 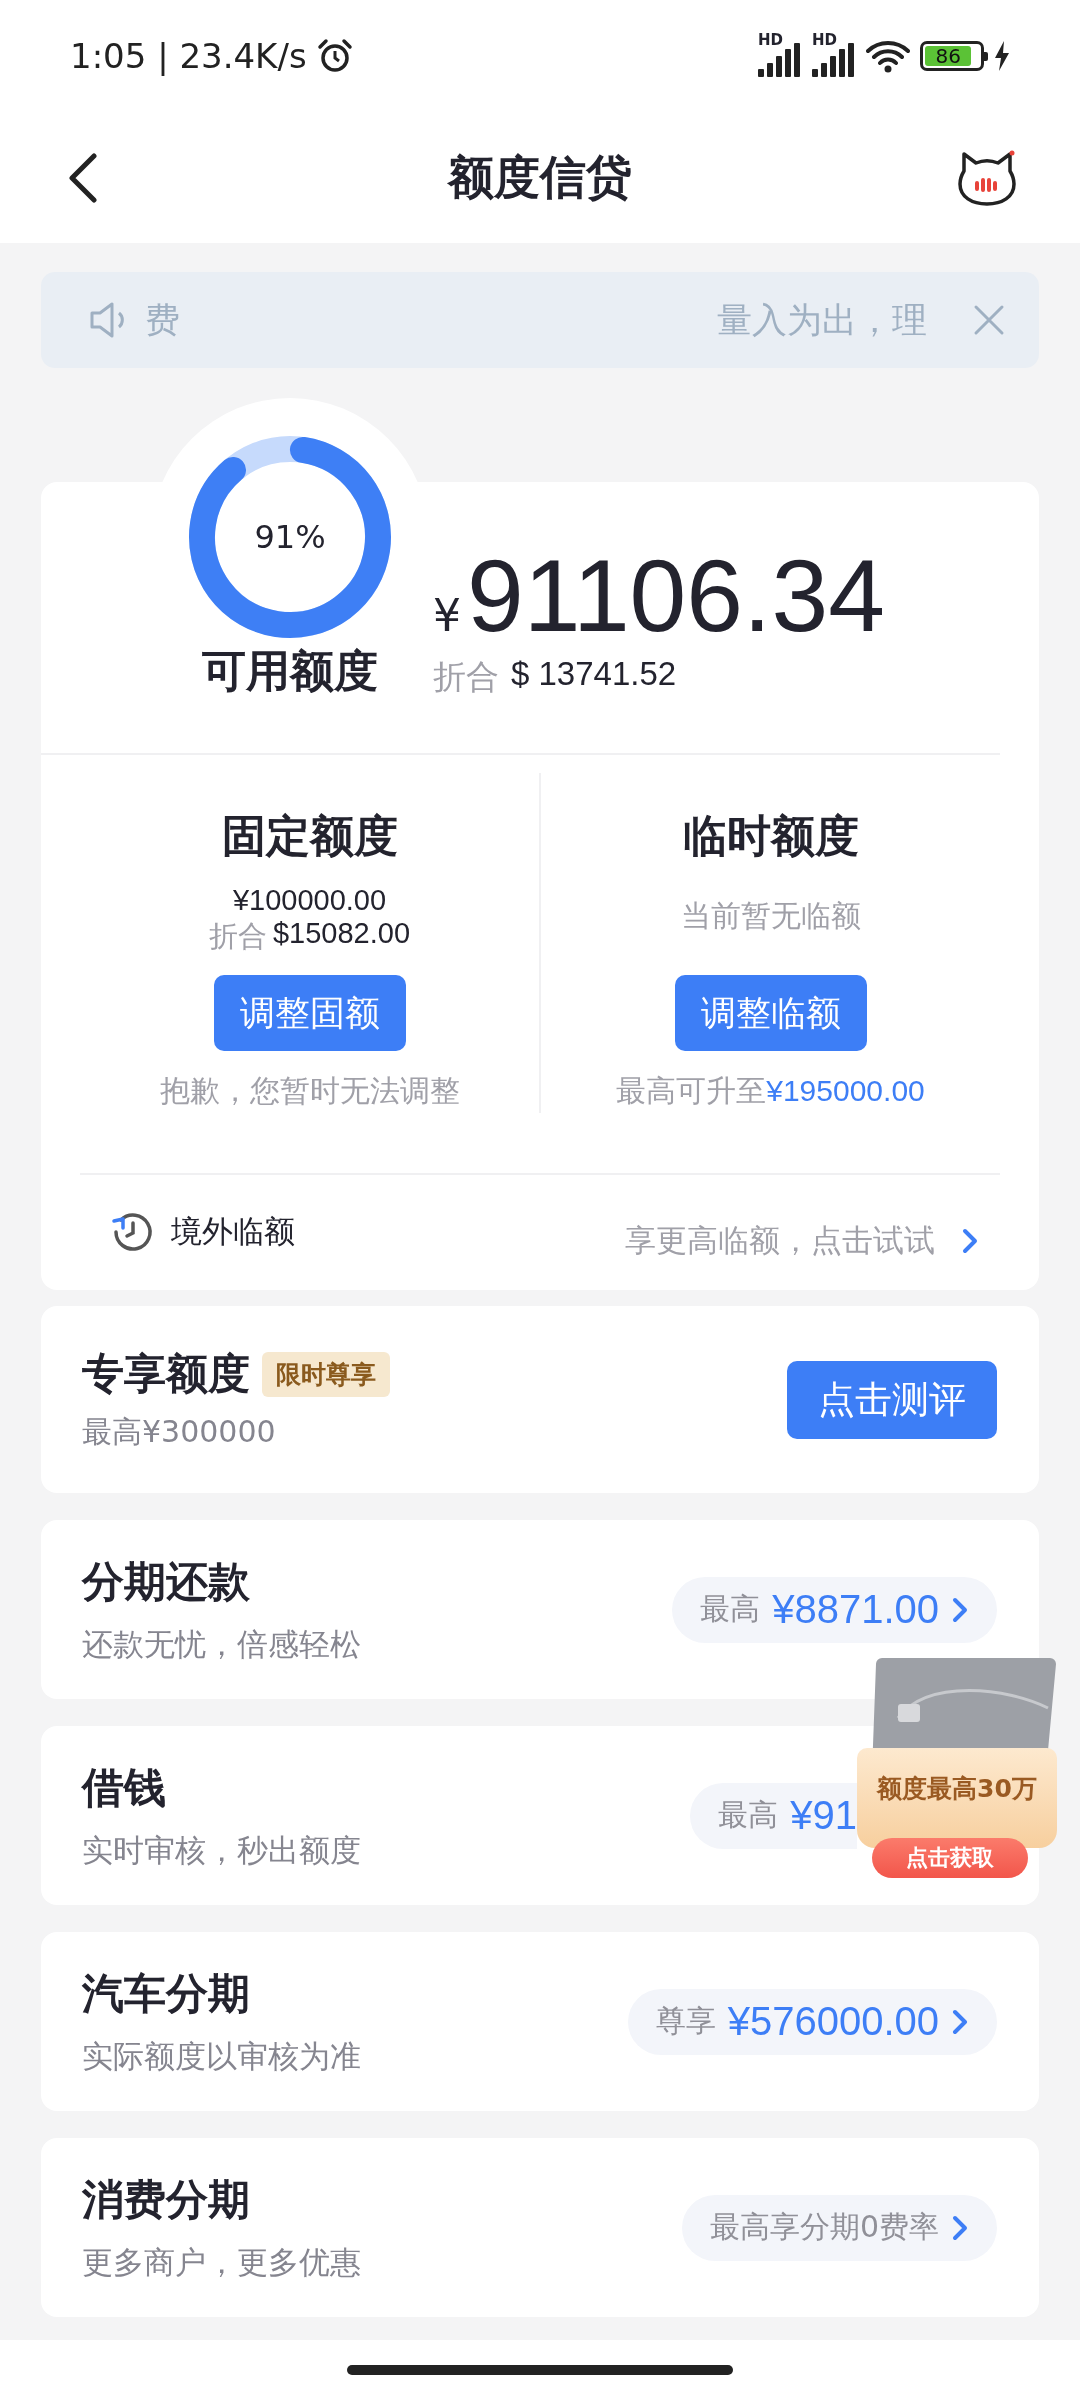 What do you see at coordinates (970, 1240) in the screenshot?
I see `chevron-right-icon` at bounding box center [970, 1240].